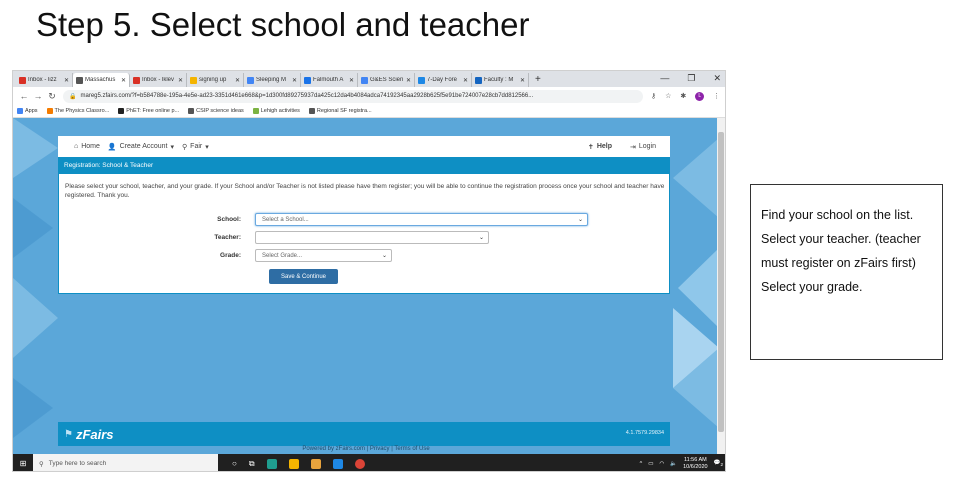 The height and width of the screenshot is (481, 956). I want to click on star-icon: ☆, so click(668, 96).